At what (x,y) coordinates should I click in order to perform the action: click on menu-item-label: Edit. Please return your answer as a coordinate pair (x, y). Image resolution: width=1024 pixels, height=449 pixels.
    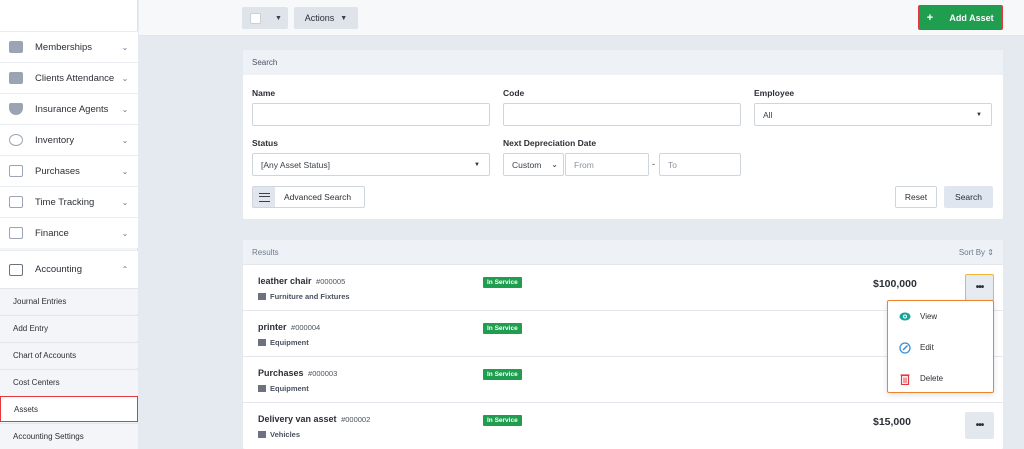
    Looking at the image, I should click on (927, 347).